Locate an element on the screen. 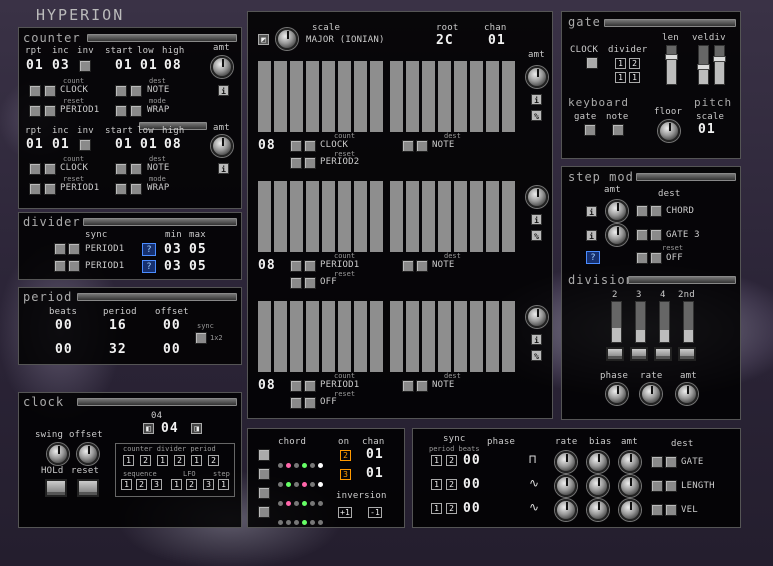 The width and height of the screenshot is (773, 566). count-checkbox-a is located at coordinates (35, 91).